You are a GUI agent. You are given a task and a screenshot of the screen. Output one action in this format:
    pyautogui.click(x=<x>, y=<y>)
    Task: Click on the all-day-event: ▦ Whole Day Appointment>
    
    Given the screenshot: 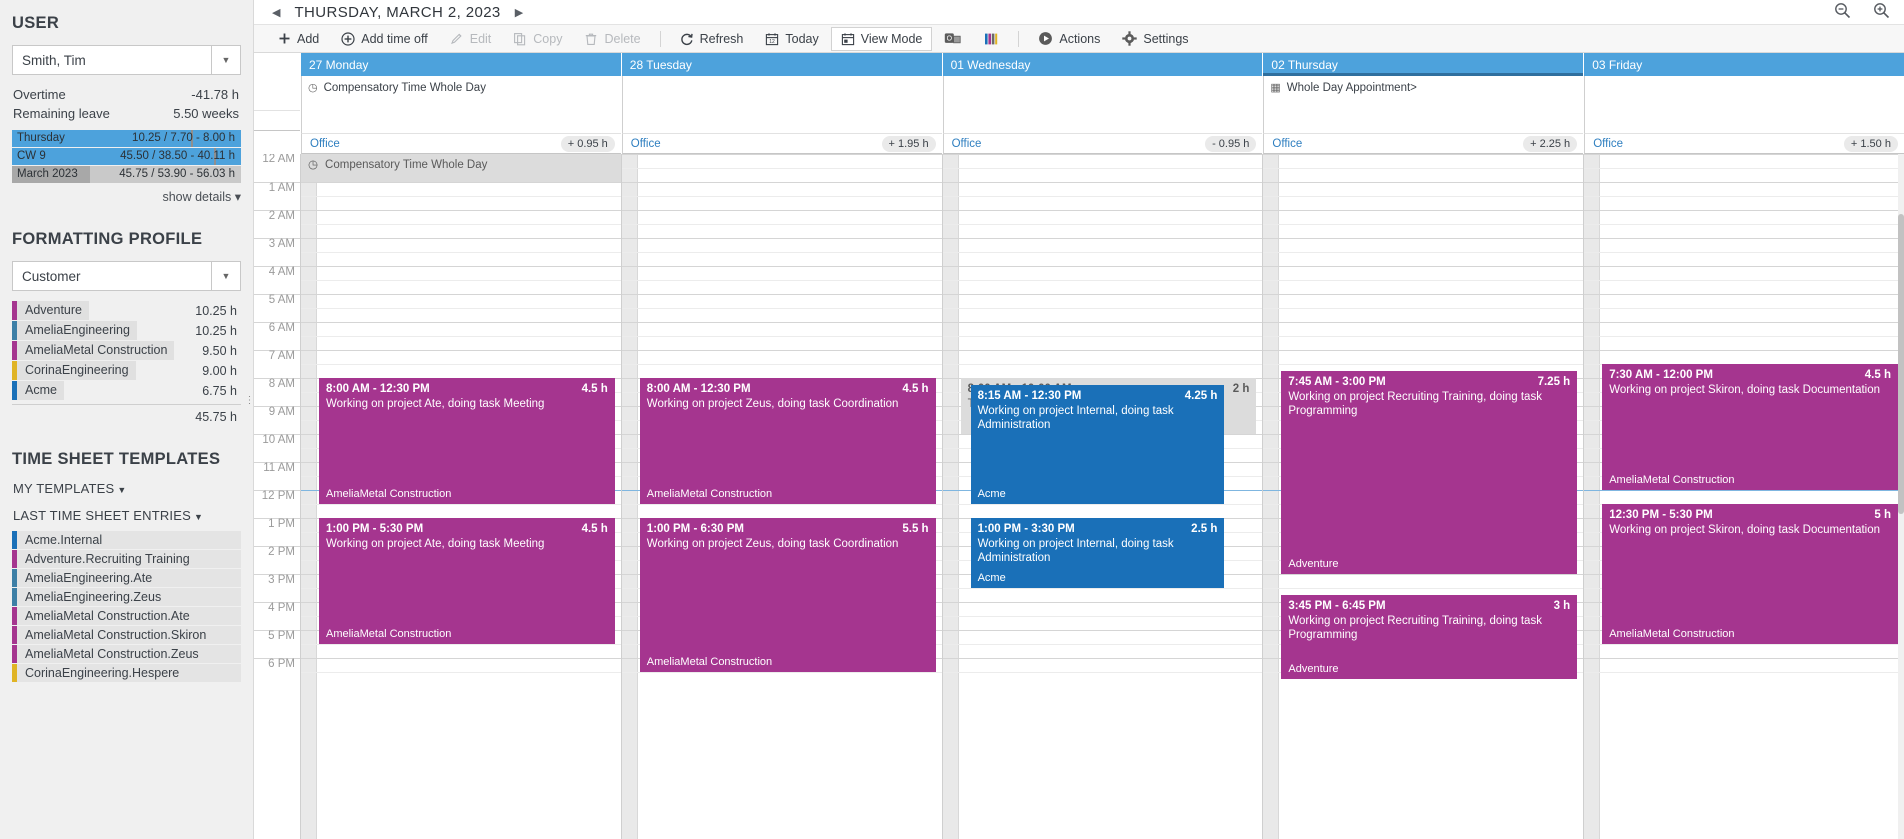 What is the action you would take?
    pyautogui.click(x=1423, y=88)
    